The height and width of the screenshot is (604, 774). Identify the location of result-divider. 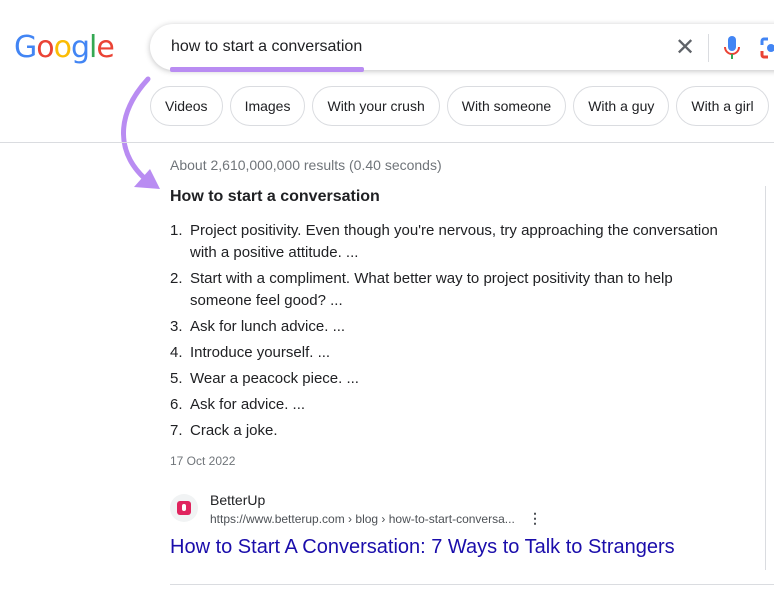
(472, 584).